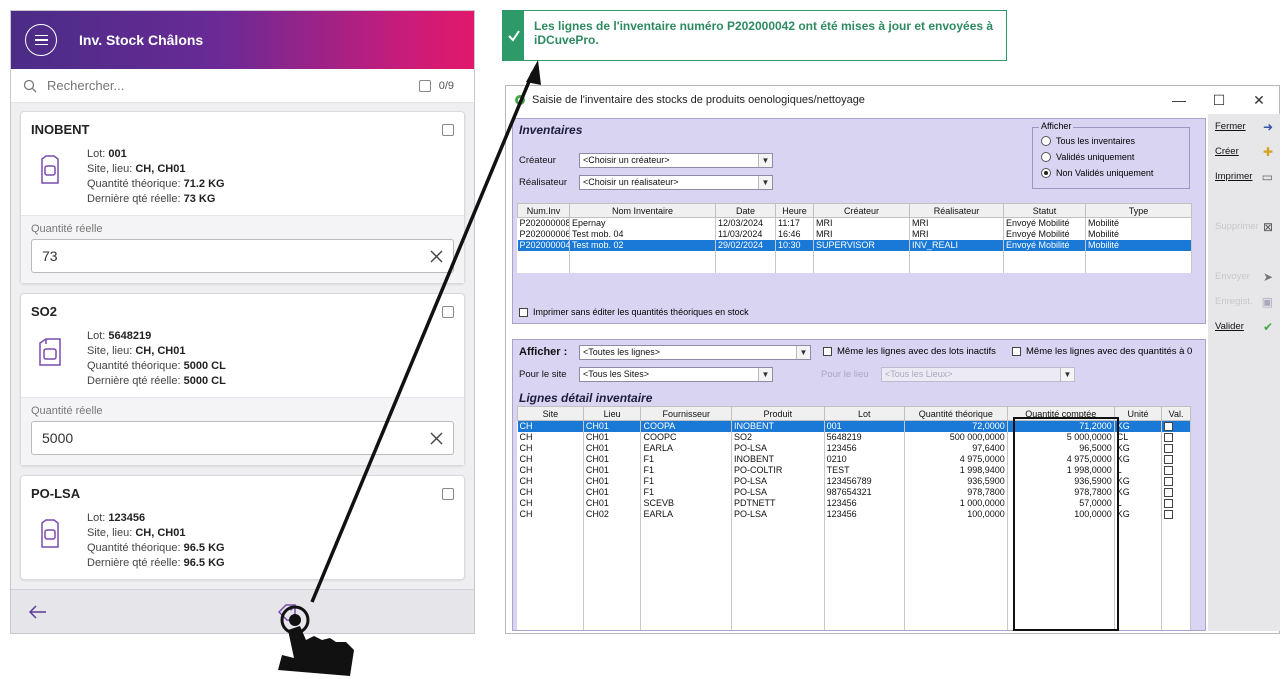 The width and height of the screenshot is (1282, 679). Describe the element at coordinates (242, 256) in the screenshot. I see `real-qty-input: 73` at that location.